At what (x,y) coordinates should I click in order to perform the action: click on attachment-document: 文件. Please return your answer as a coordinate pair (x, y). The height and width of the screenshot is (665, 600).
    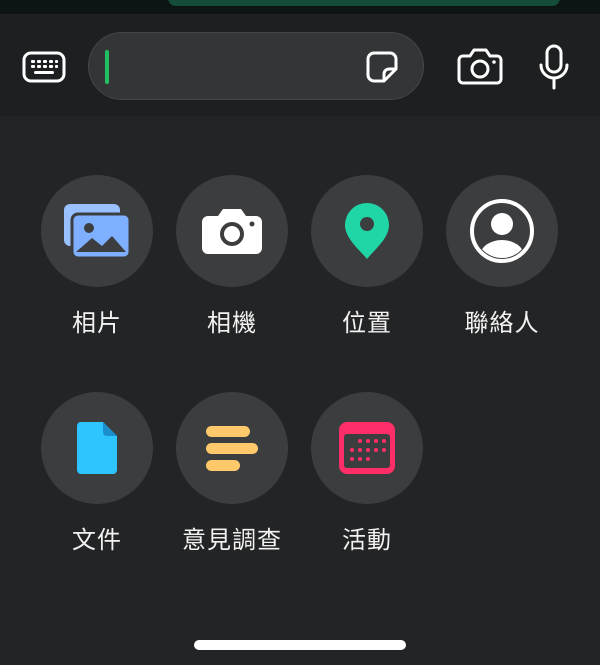
    Looking at the image, I should click on (97, 477).